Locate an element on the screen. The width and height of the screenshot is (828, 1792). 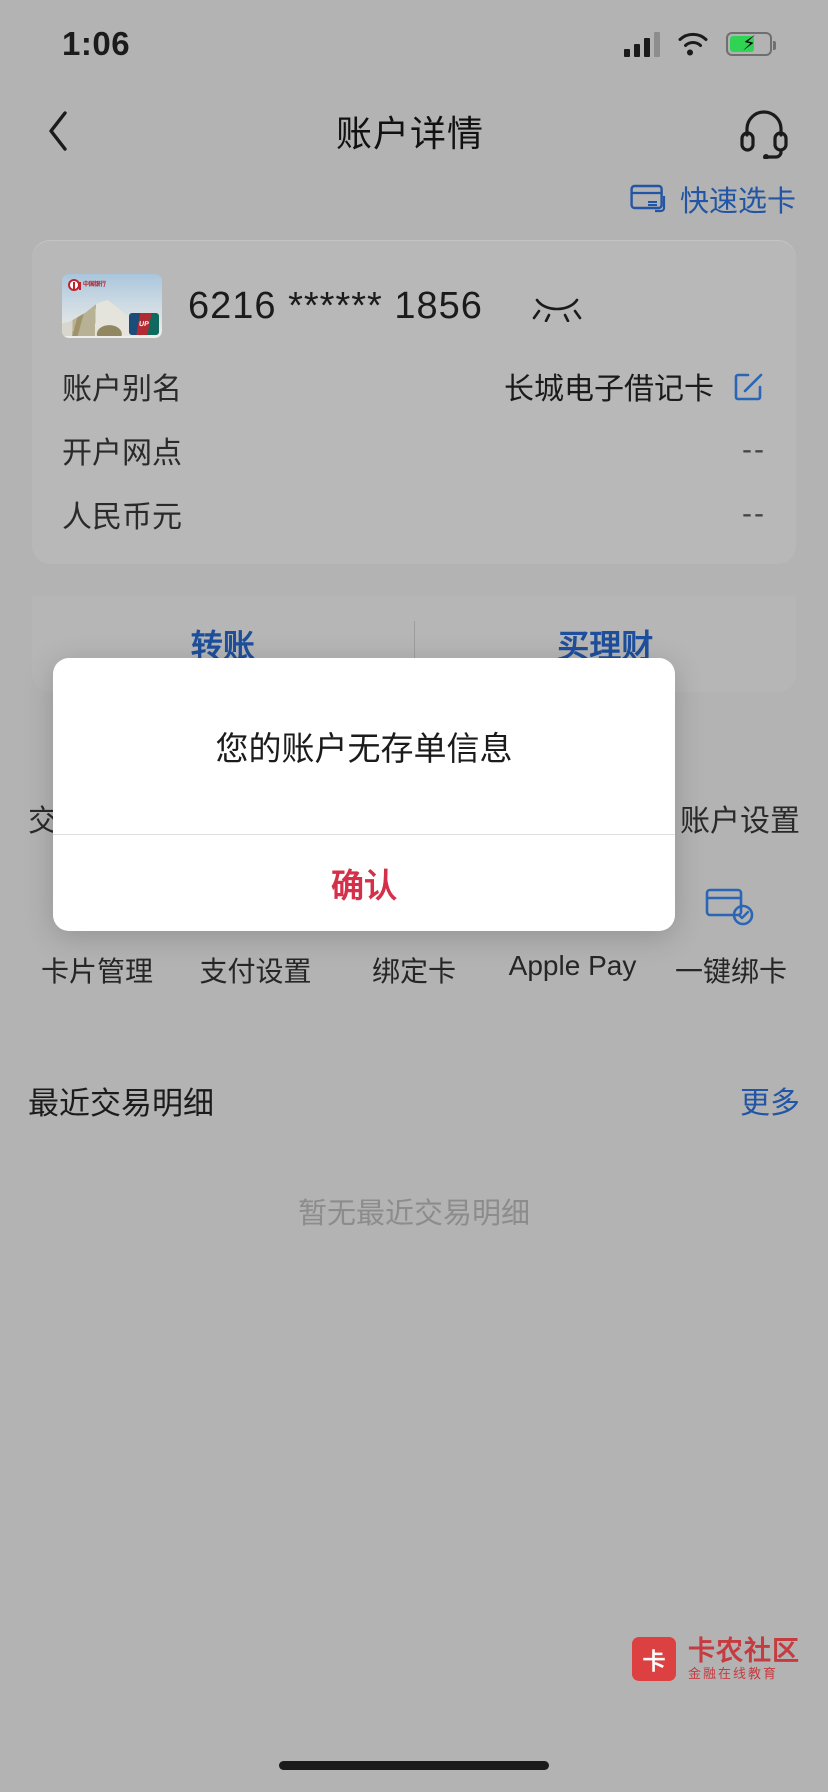
watermark: 卡 卡农社区 金融在线教育 is located at coordinates (716, 1659).